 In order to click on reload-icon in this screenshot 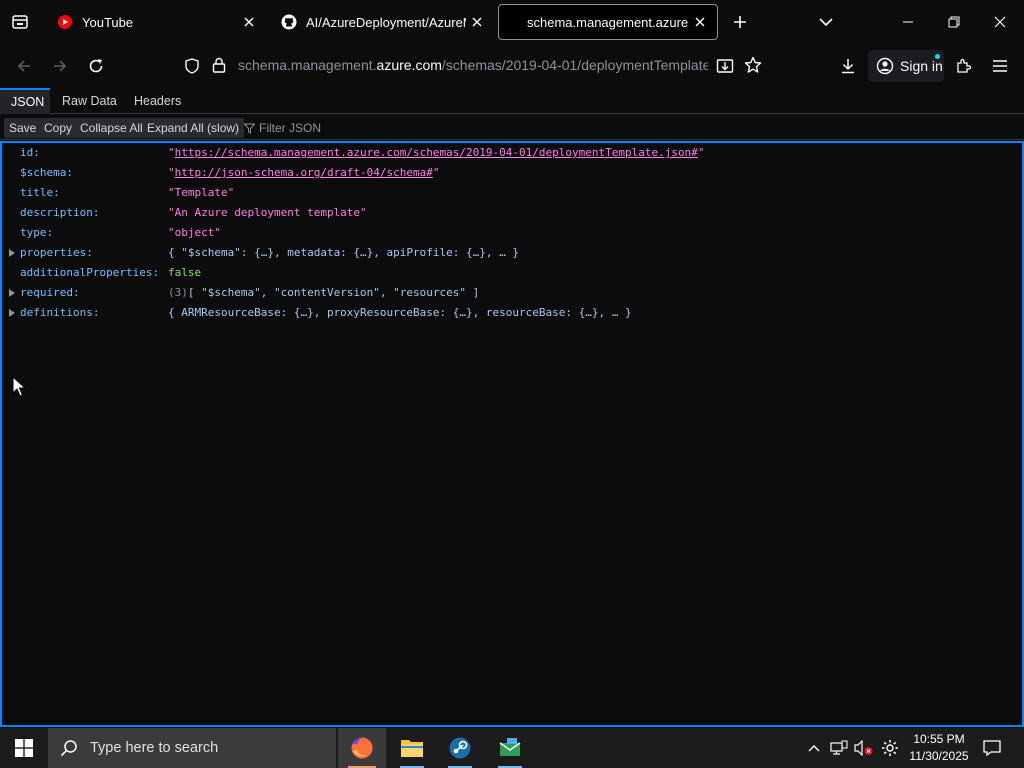, I will do `click(96, 66)`.